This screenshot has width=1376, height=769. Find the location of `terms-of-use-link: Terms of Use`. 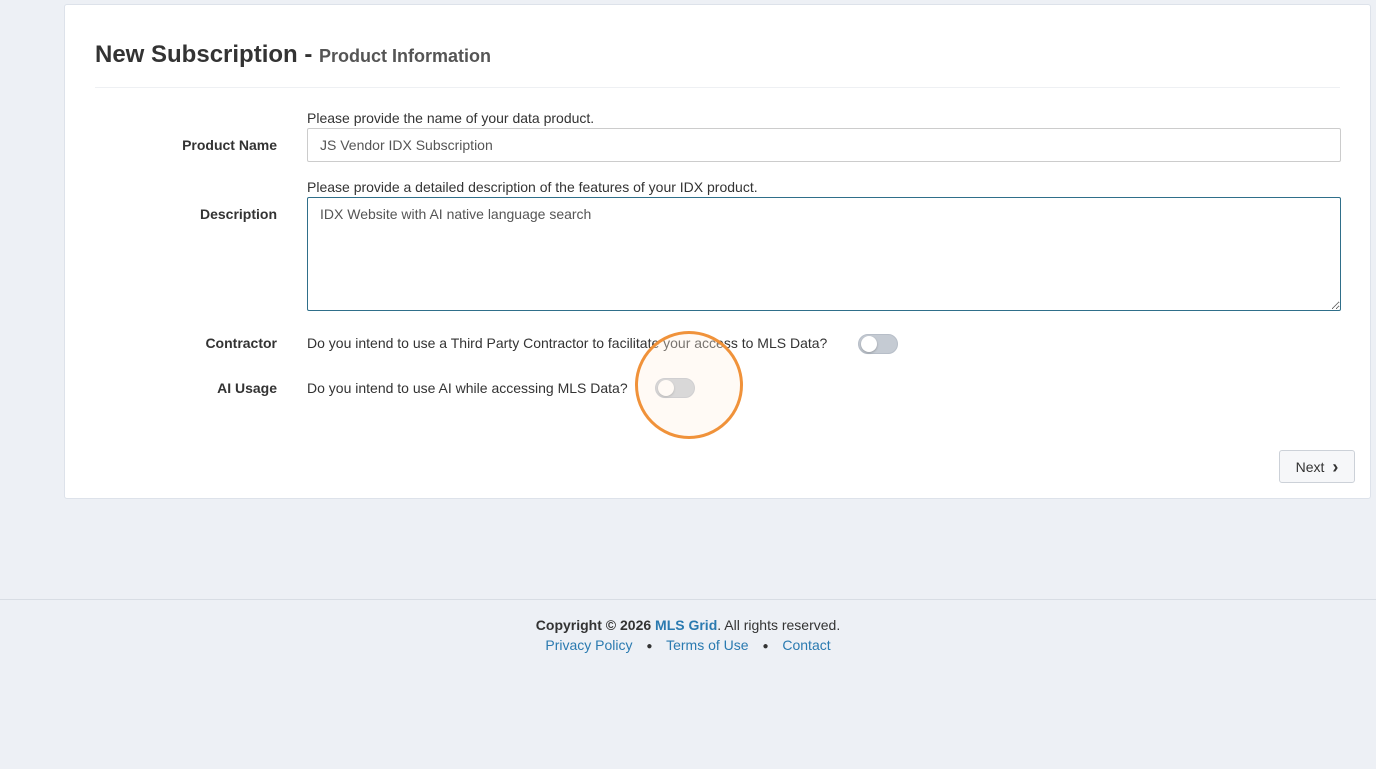

terms-of-use-link: Terms of Use is located at coordinates (707, 645).